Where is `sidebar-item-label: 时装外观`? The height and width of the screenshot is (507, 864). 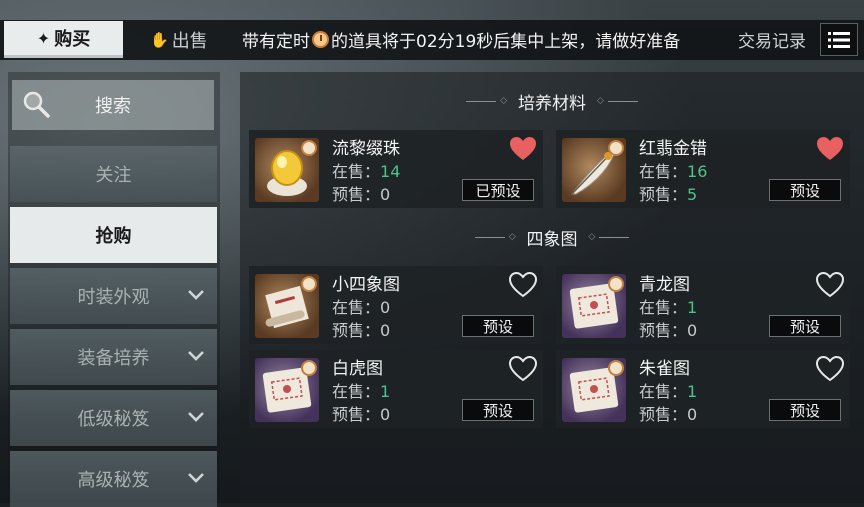 sidebar-item-label: 时装外观 is located at coordinates (113, 297).